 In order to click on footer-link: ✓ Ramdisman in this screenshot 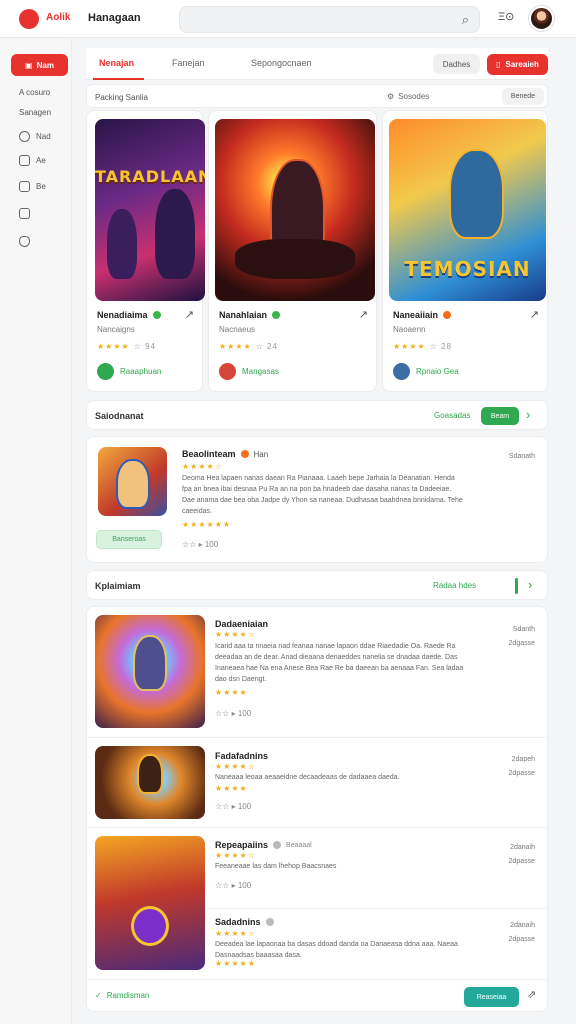, I will do `click(122, 995)`.